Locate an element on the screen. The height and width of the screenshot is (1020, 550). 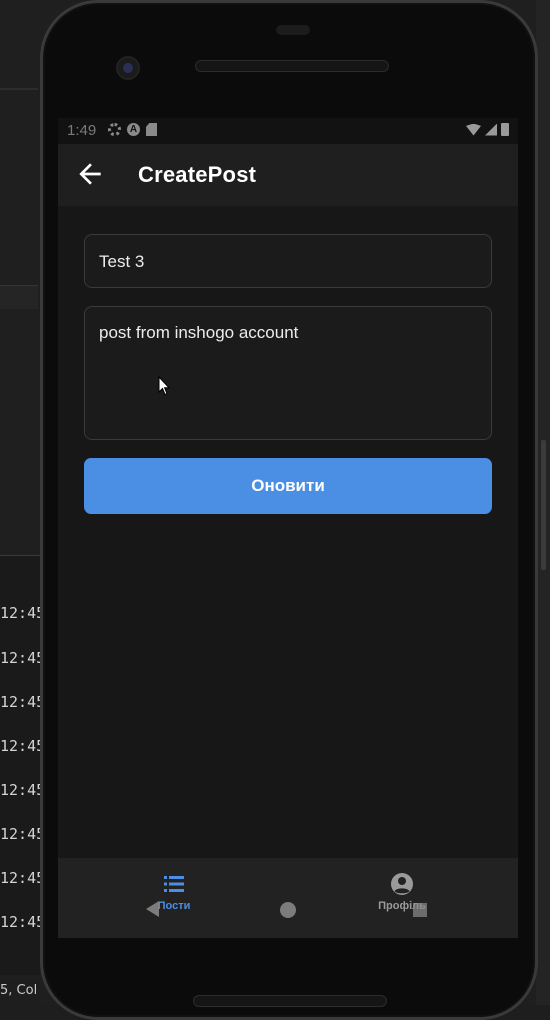
sd-card-icon is located at coordinates (151, 129).